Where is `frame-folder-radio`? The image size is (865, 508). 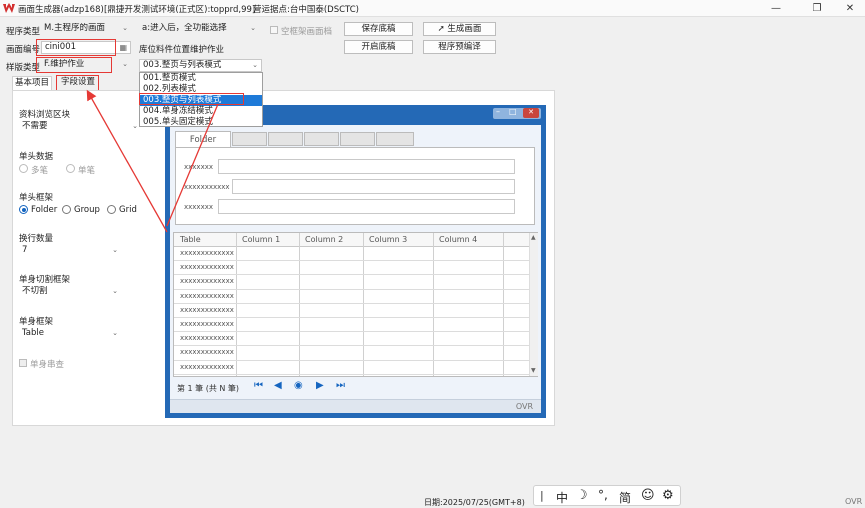
frame-folder-radio is located at coordinates (23, 209).